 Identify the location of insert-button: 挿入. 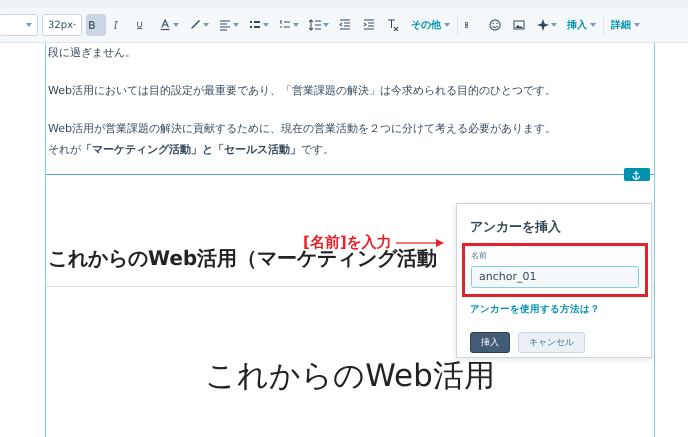
(490, 342).